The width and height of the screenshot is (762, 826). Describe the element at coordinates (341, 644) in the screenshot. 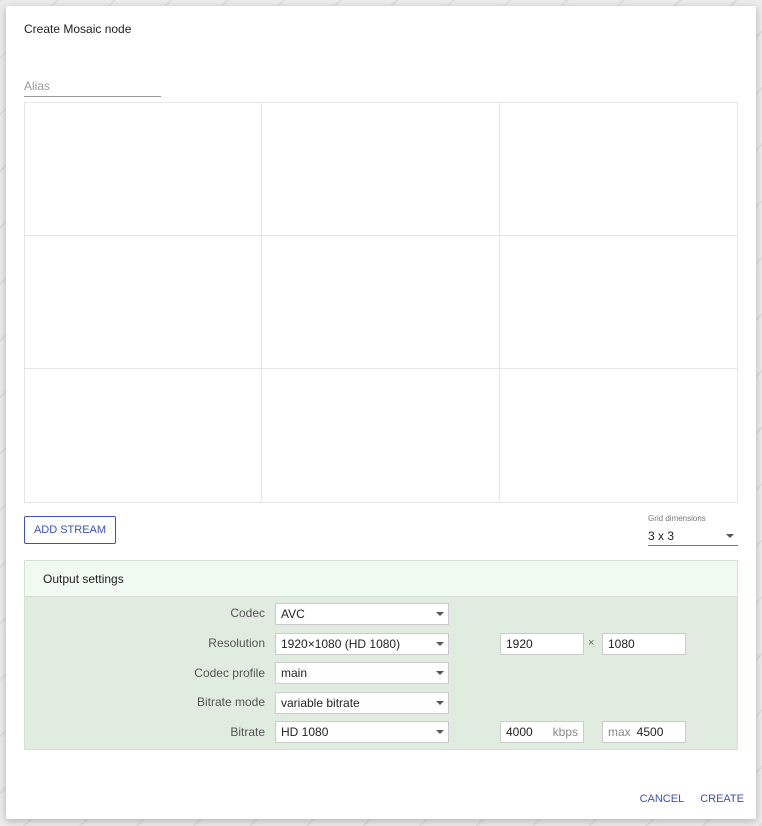

I see `resolution-value: 1920×1080 (HD 1080)` at that location.